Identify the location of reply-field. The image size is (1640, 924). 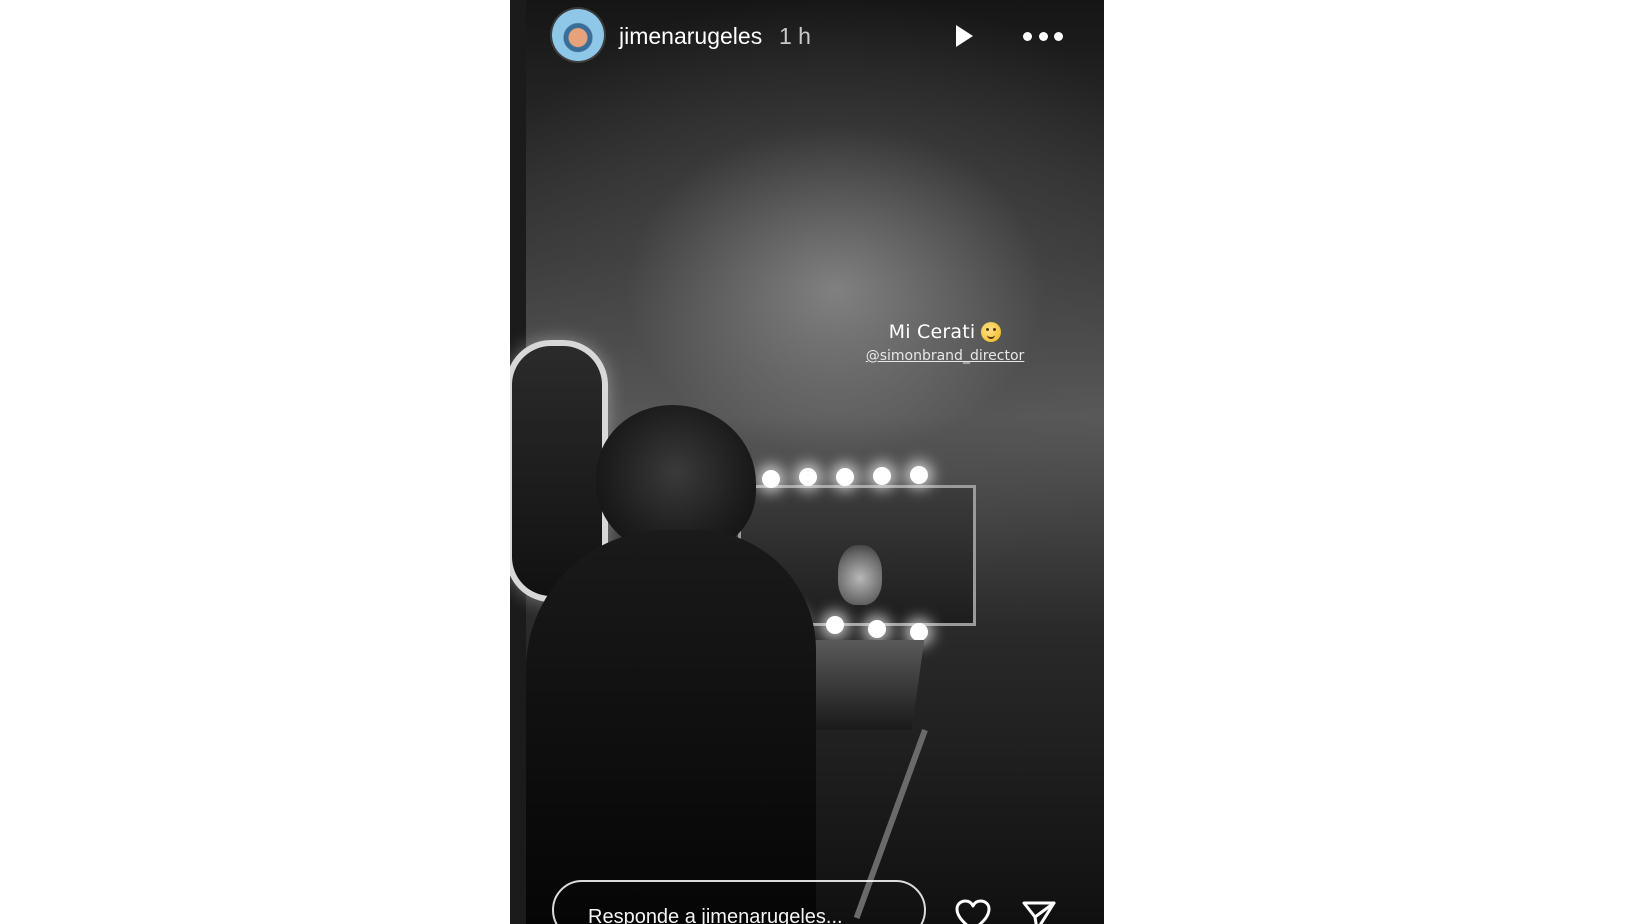
(739, 902).